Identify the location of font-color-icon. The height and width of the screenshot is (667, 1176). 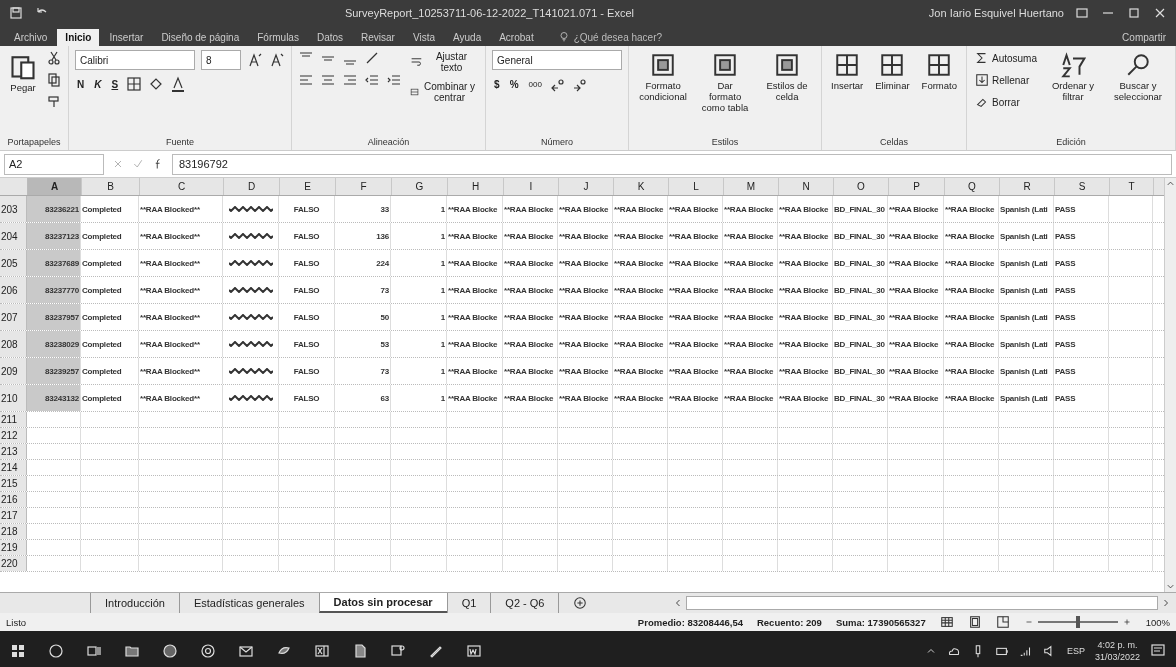
(178, 84).